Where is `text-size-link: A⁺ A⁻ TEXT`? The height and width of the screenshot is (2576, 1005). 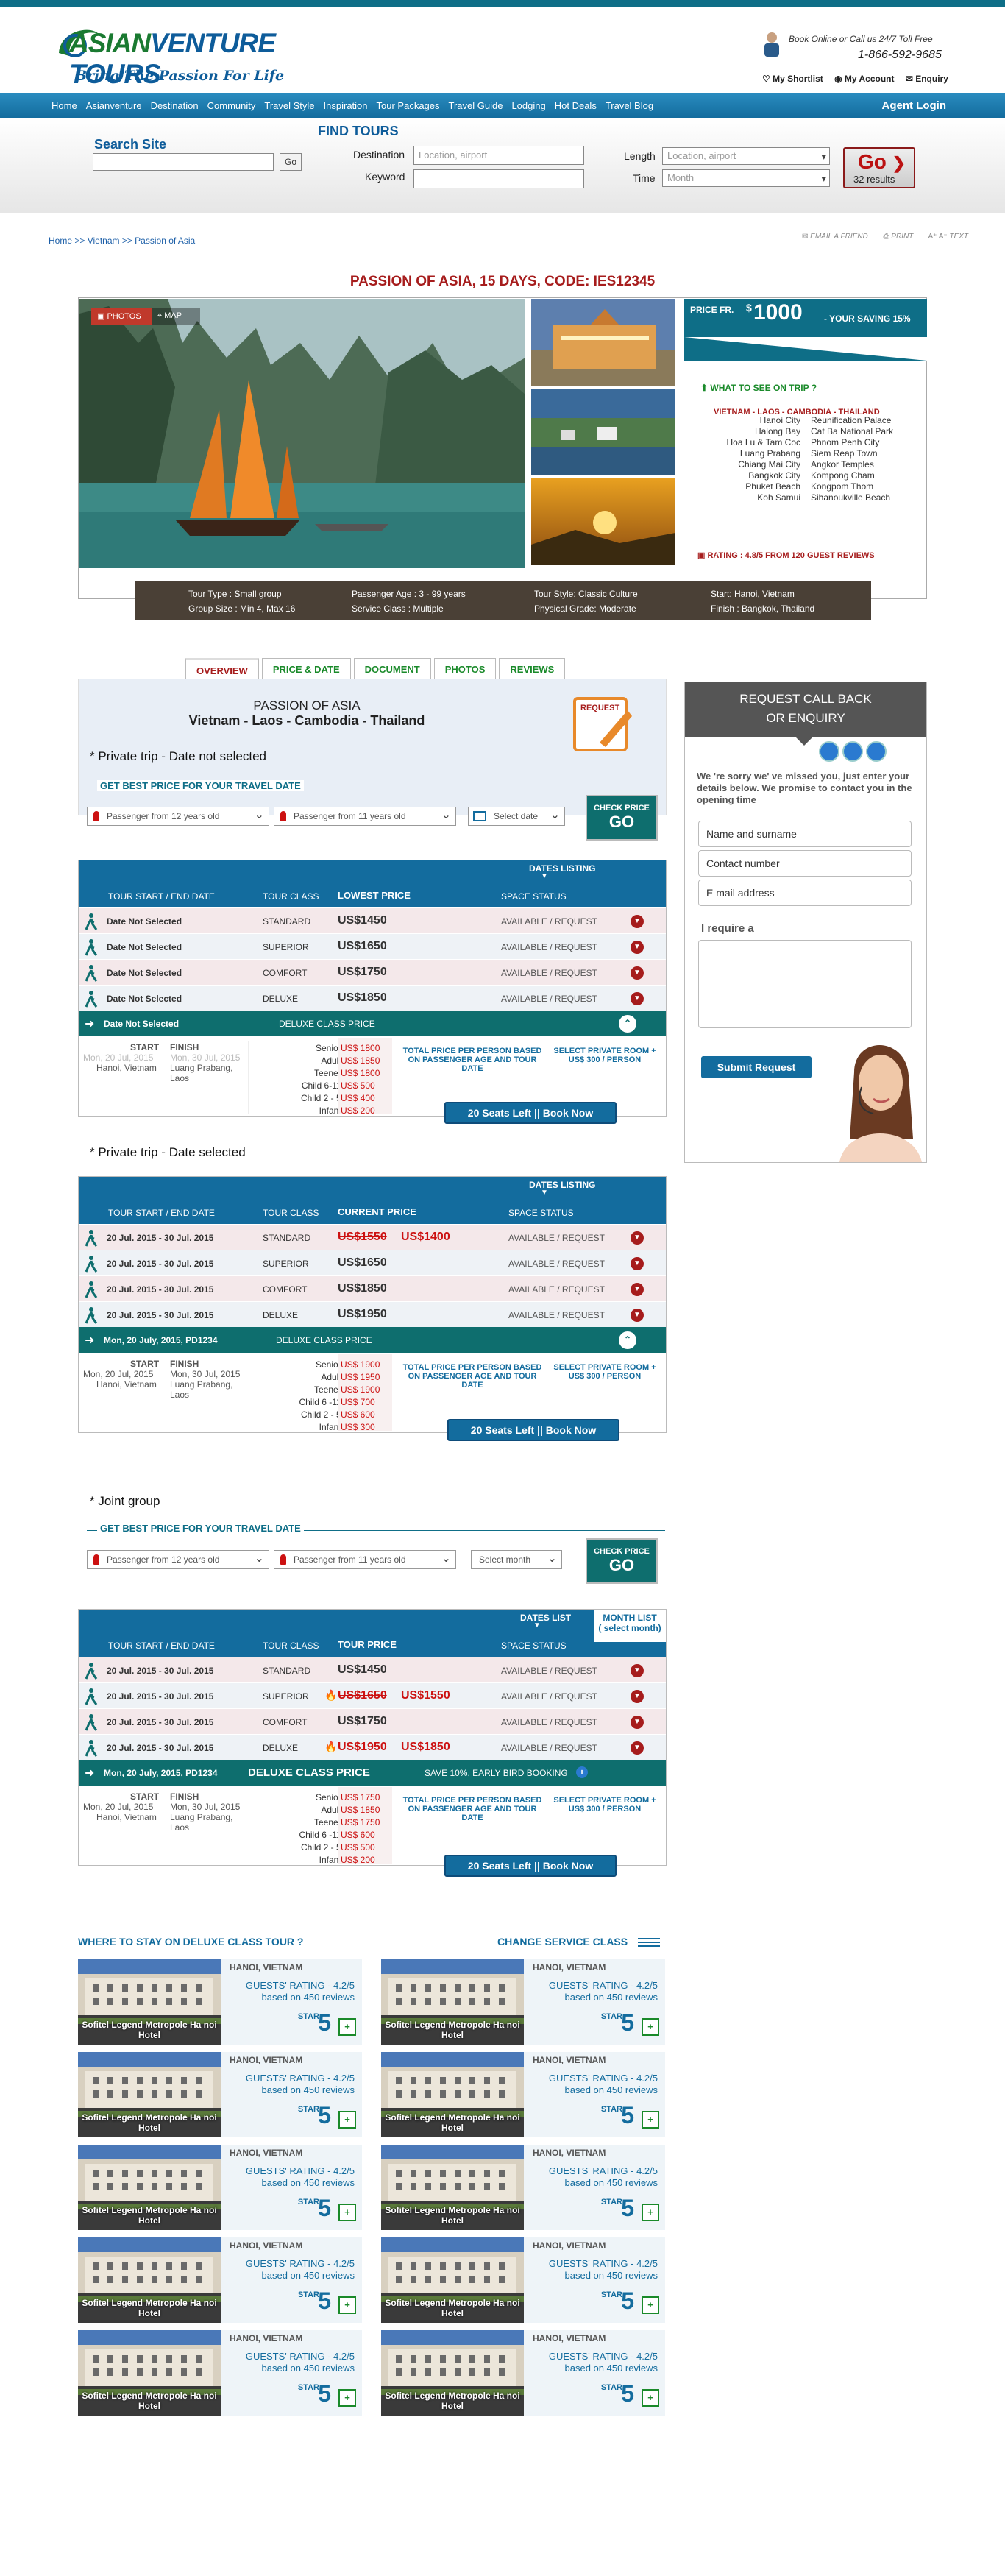 text-size-link: A⁺ A⁻ TEXT is located at coordinates (948, 237).